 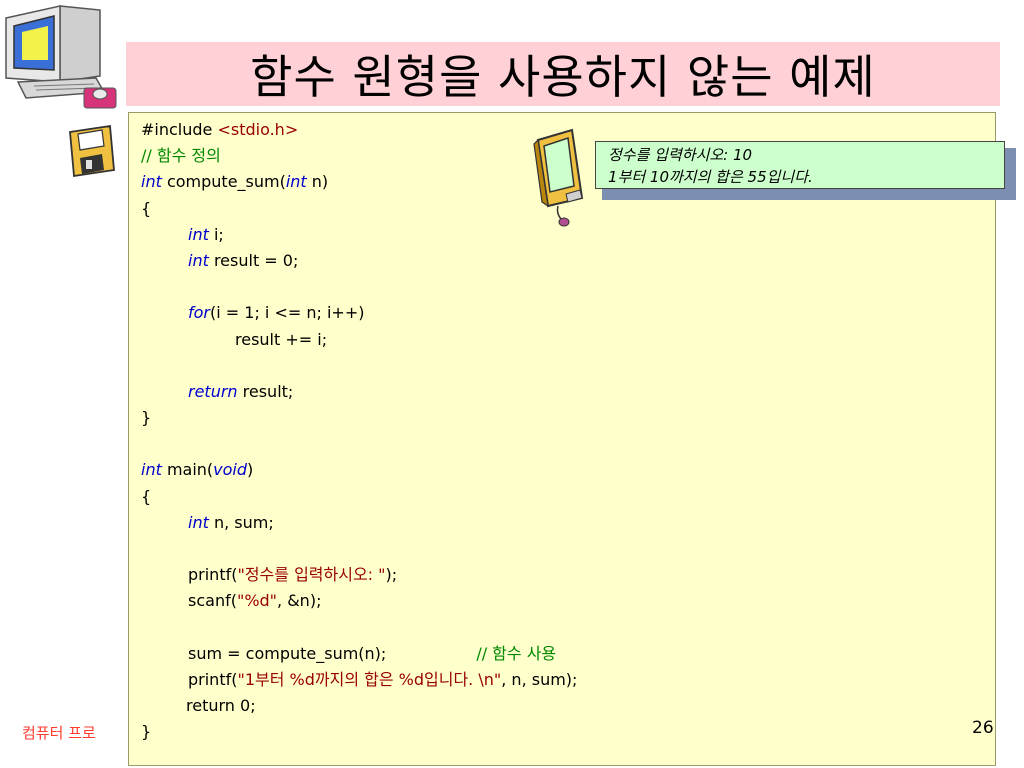 What do you see at coordinates (391, 575) in the screenshot?
I see `code-text: );` at bounding box center [391, 575].